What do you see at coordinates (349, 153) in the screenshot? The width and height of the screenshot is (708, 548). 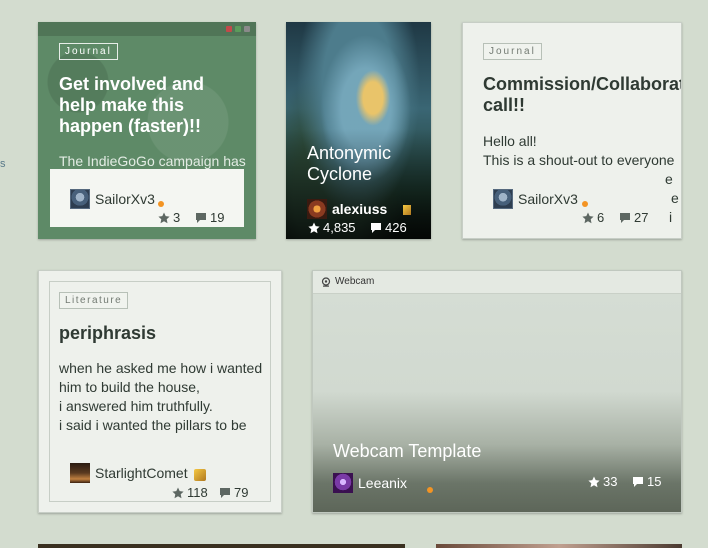 I see `title-line: Antonymic` at bounding box center [349, 153].